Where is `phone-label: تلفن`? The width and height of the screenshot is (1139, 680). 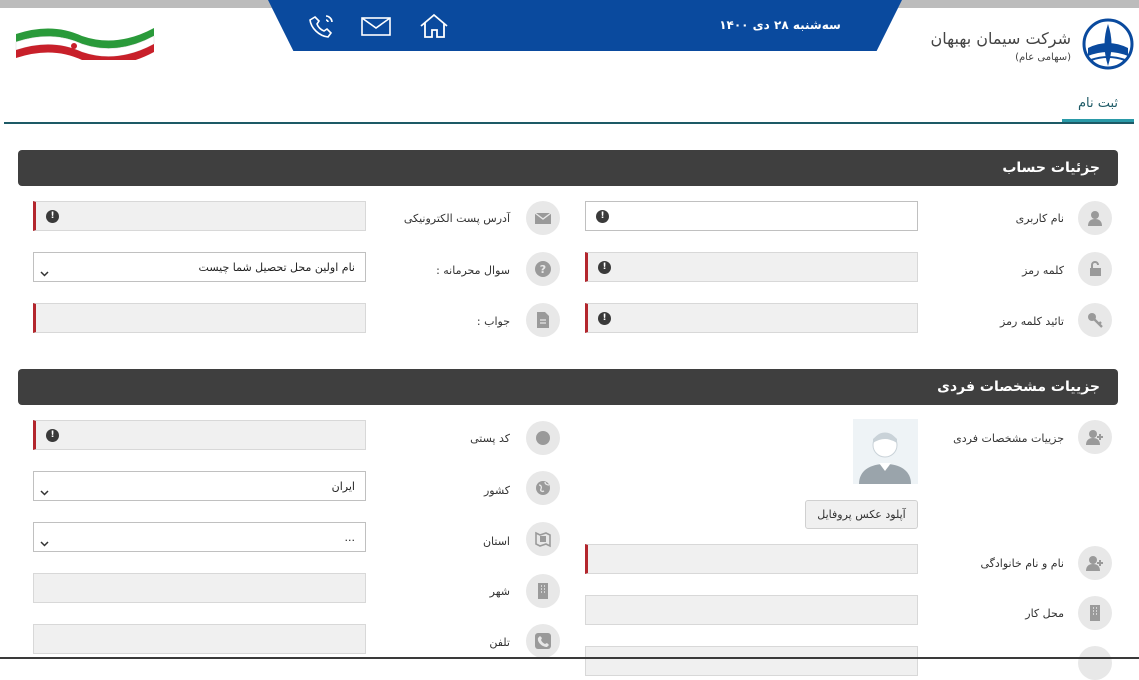
phone-label: تلفن is located at coordinates (499, 642).